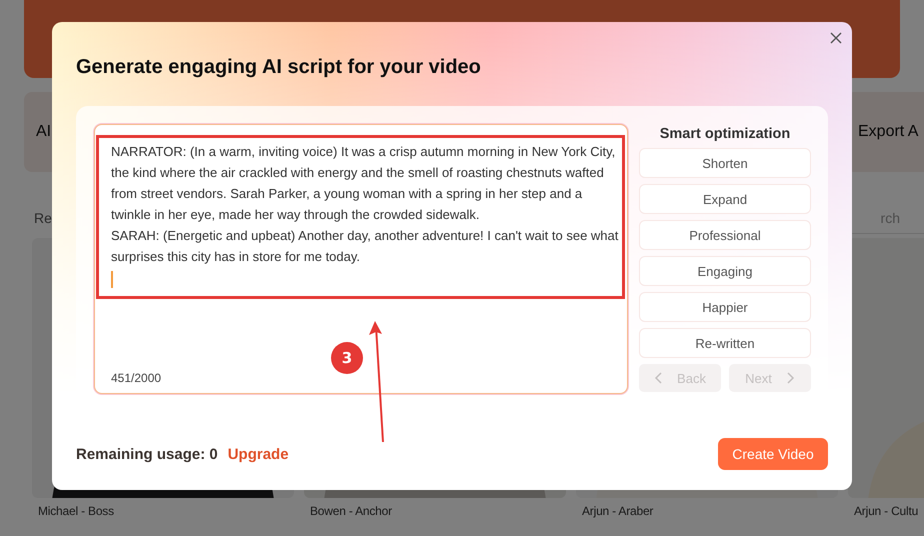 This screenshot has width=924, height=536. What do you see at coordinates (279, 68) in the screenshot?
I see `dialog-title: Generate engaging AI script for your video` at bounding box center [279, 68].